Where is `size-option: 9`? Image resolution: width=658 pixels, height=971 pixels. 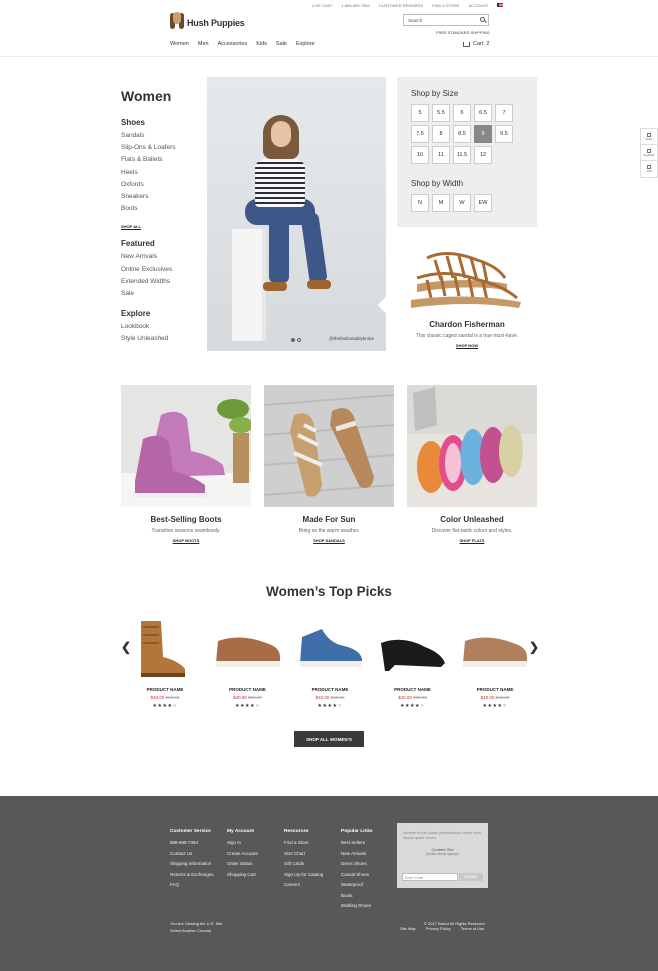 size-option: 9 is located at coordinates (483, 134).